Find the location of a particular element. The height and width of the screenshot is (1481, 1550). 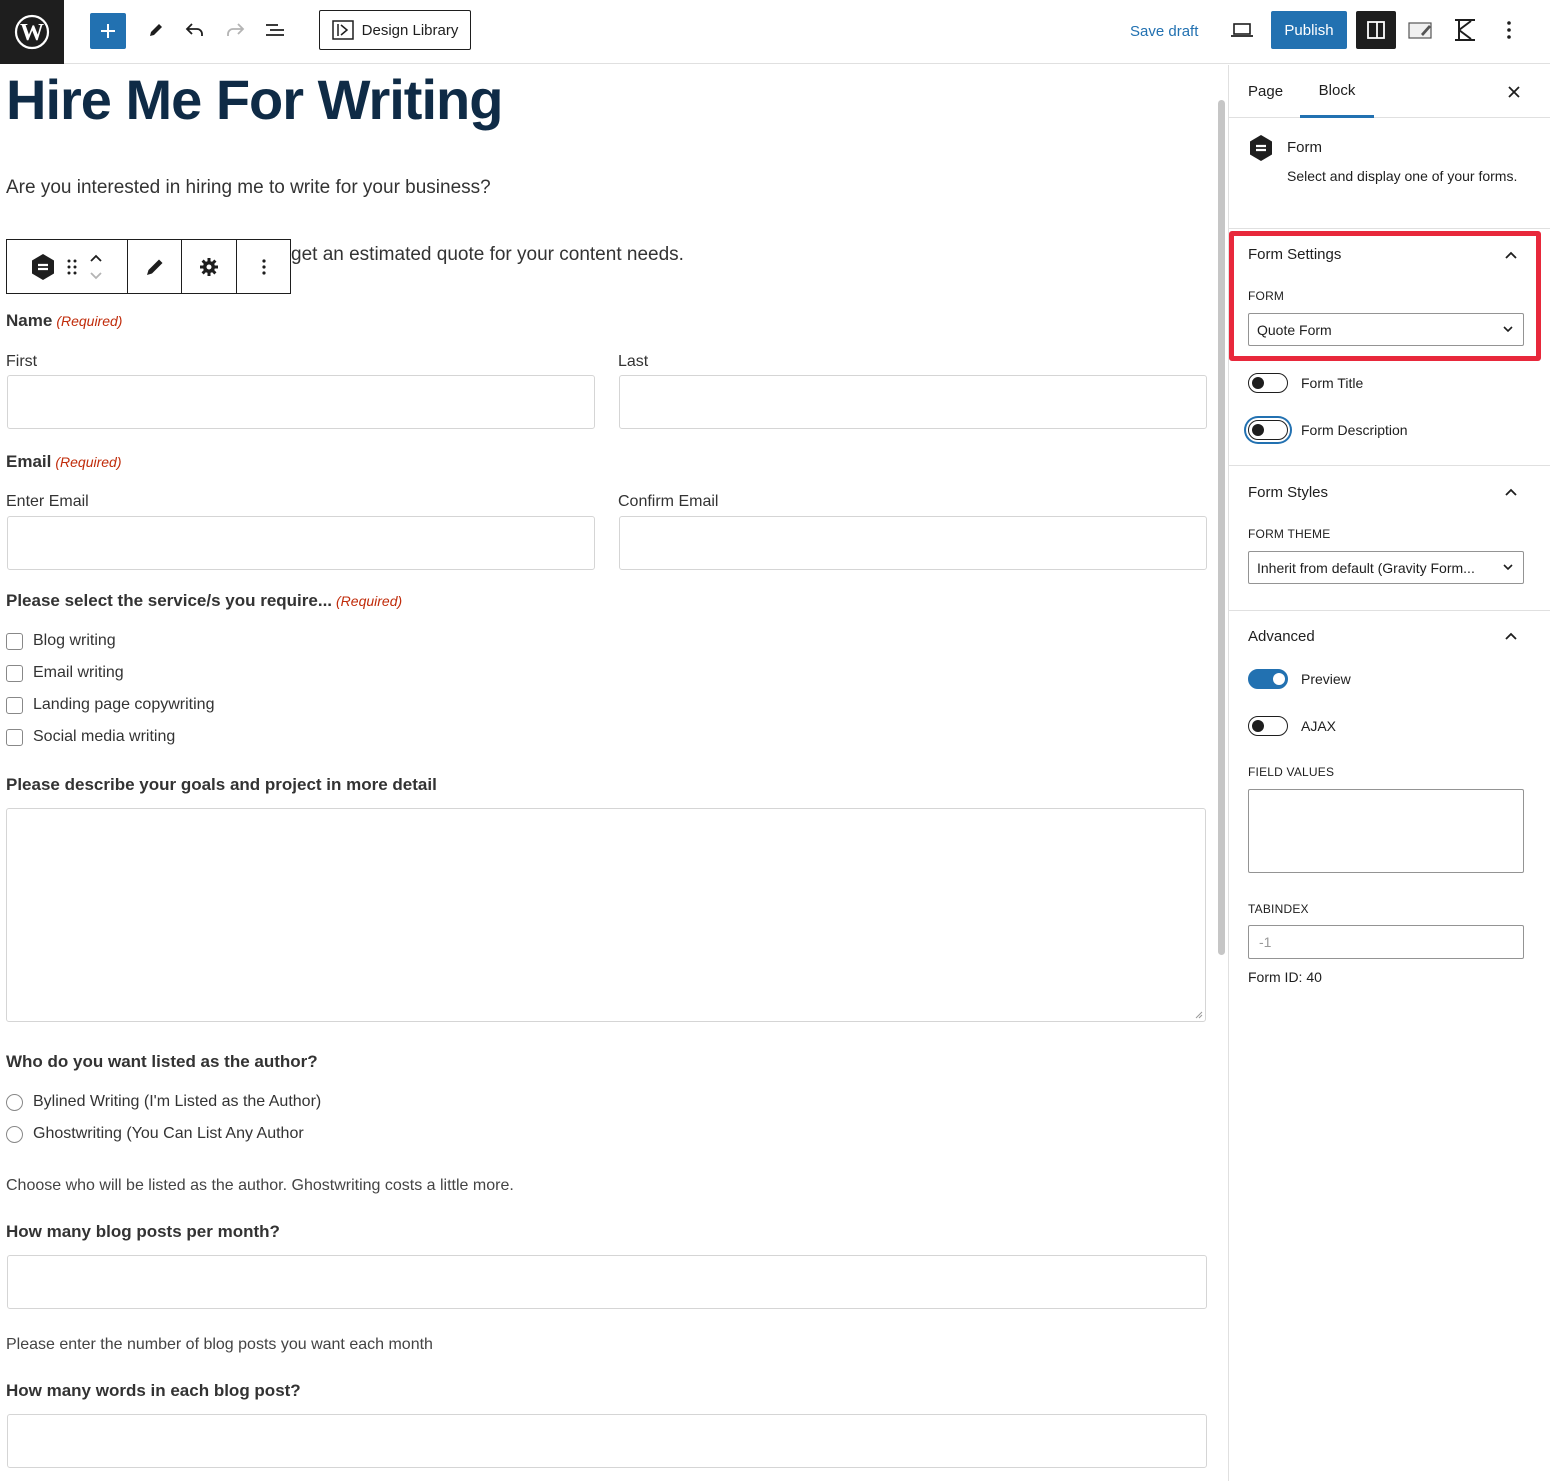

email-field-label: Email (Required) is located at coordinates (64, 462).